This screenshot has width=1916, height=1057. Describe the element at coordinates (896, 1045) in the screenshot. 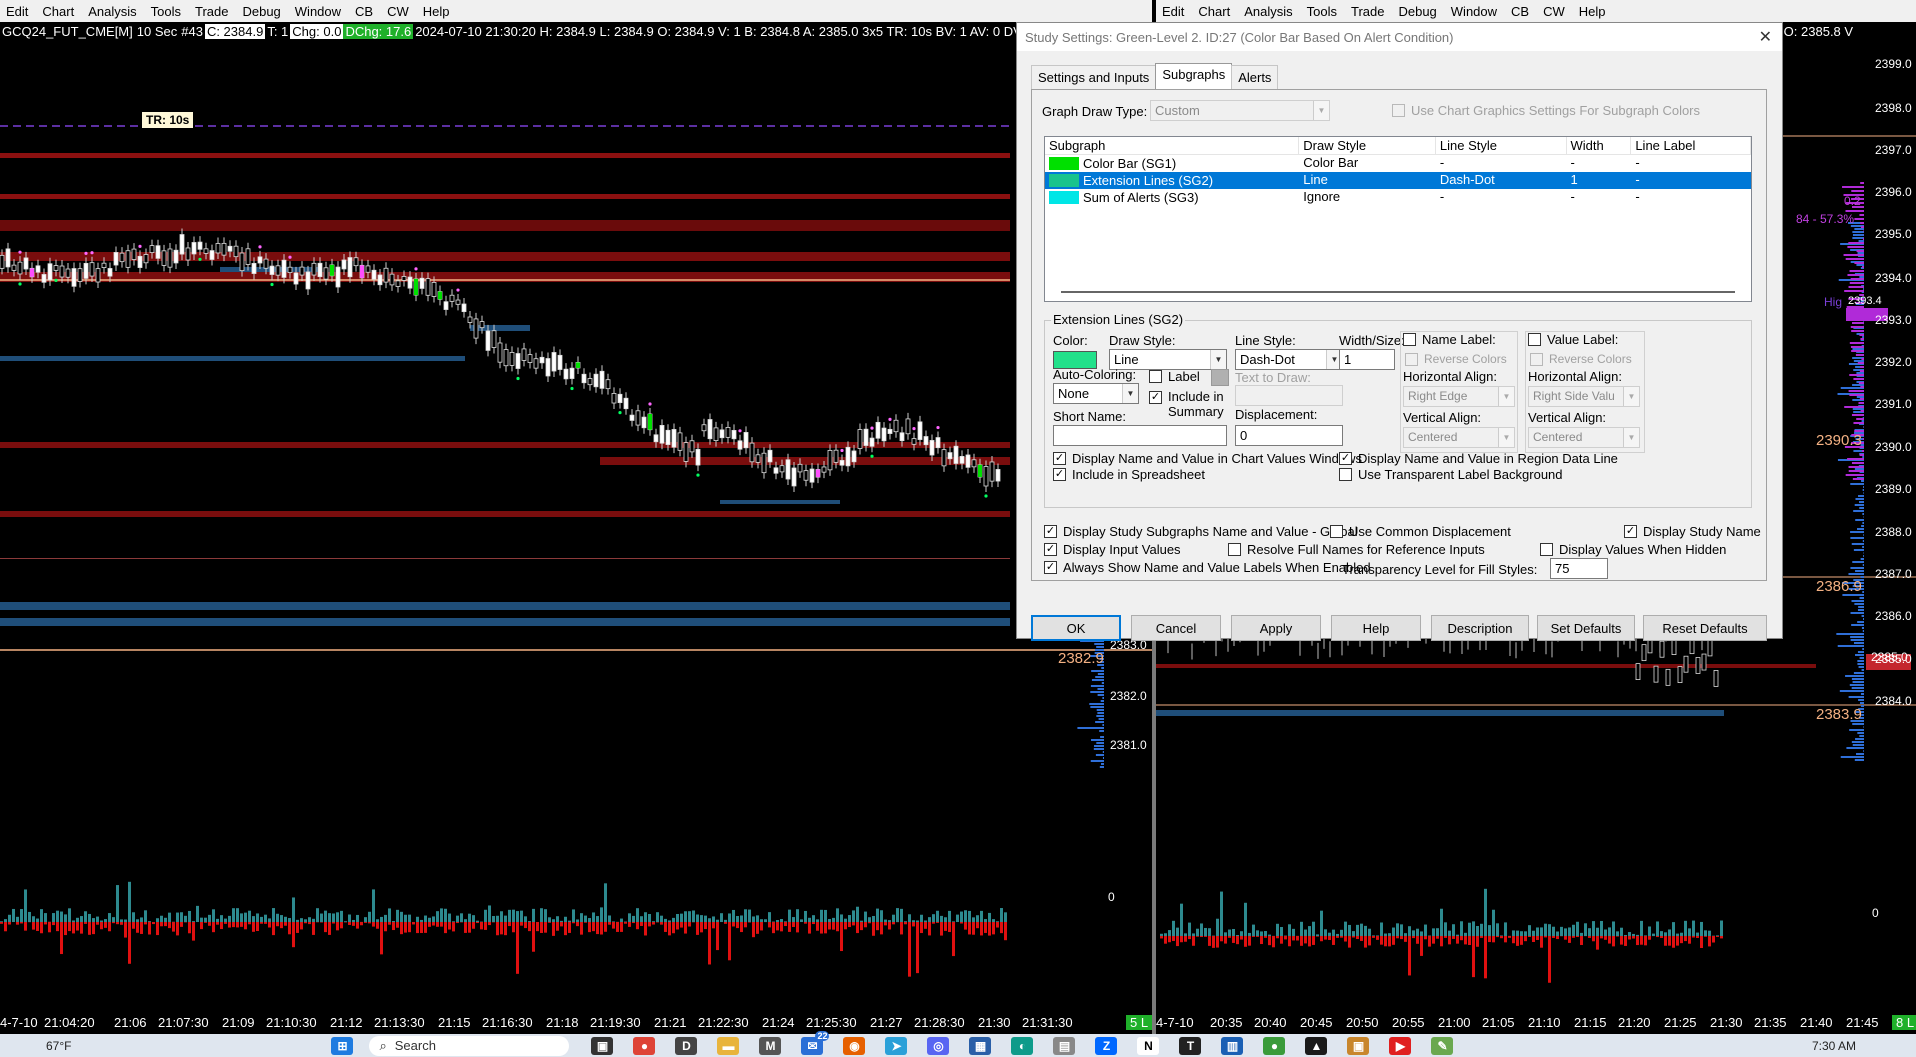

I see `telegram-icon: ➤` at that location.